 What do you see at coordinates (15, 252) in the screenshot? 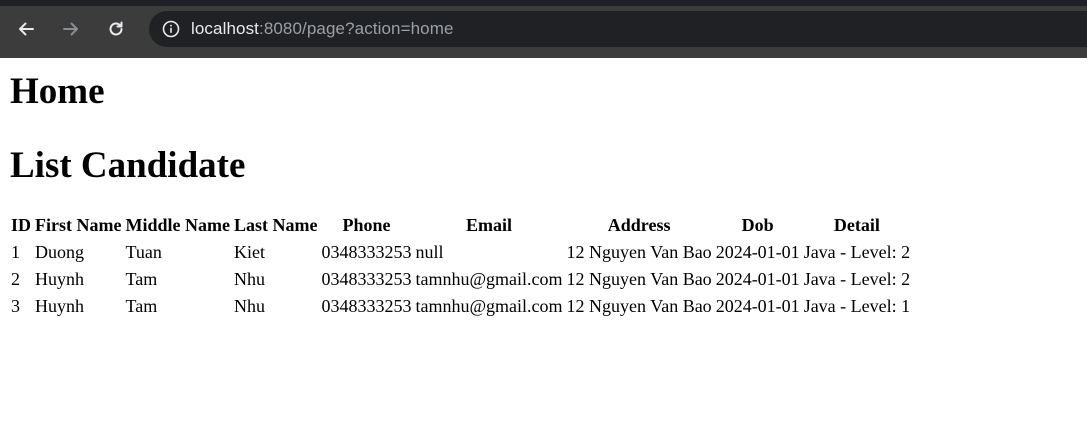
I see `cell-id: 1` at bounding box center [15, 252].